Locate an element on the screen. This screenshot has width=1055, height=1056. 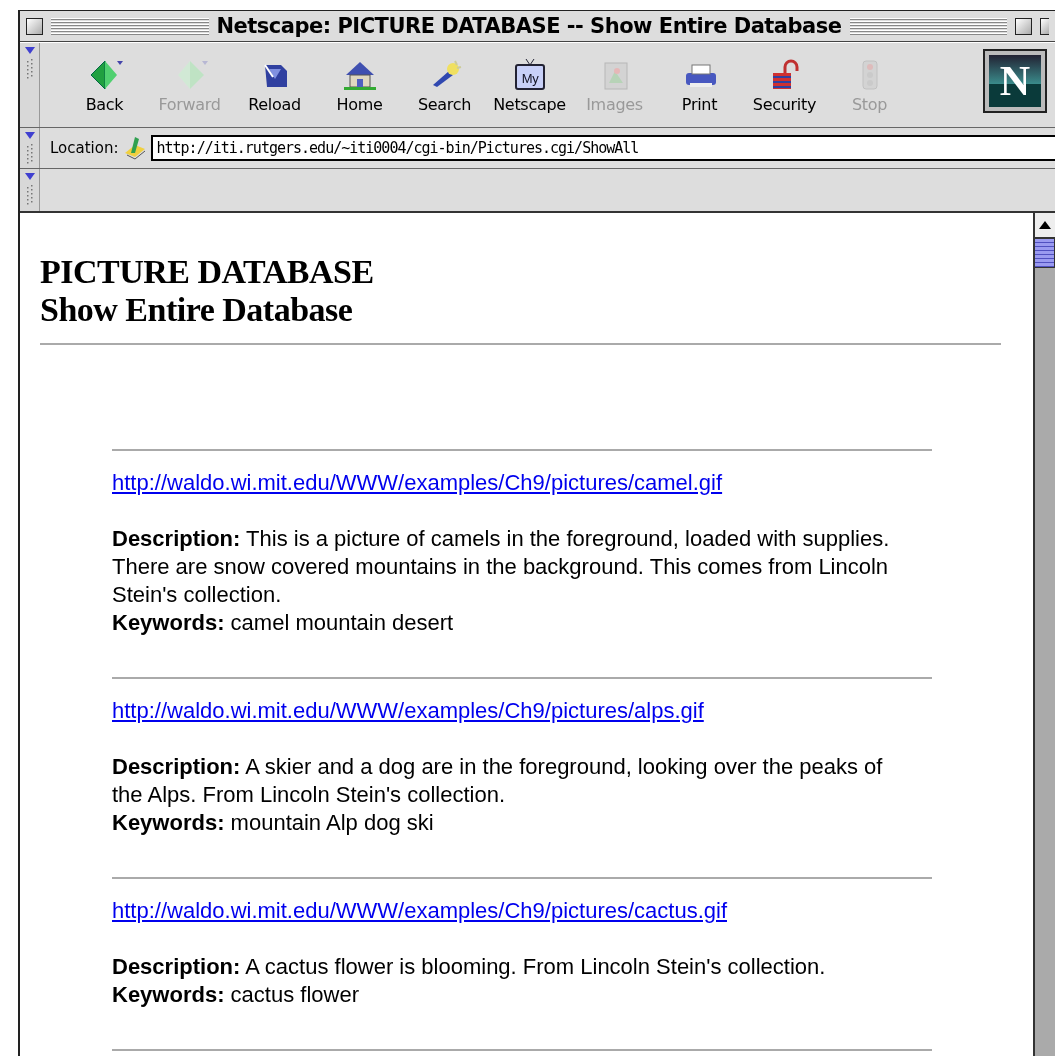
description-text: Description: A cactus flower is blooming. From Lincoln Stein's collection. is located at coordinates (469, 967).